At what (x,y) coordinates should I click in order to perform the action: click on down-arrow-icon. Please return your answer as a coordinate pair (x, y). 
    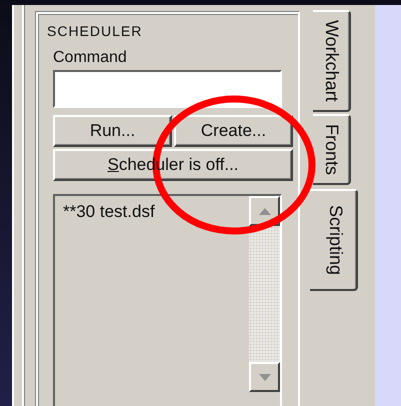
    Looking at the image, I should click on (264, 377).